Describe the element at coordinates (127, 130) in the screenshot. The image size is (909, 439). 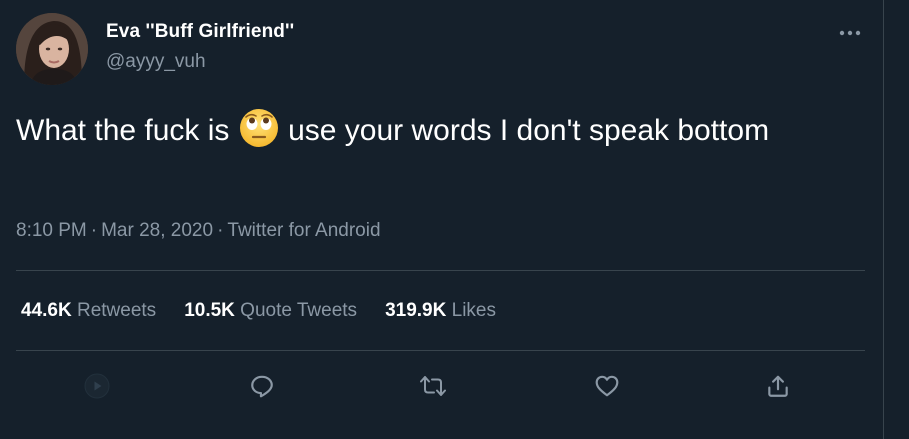
I see `tweet-text-part-1: What the fuck is` at that location.